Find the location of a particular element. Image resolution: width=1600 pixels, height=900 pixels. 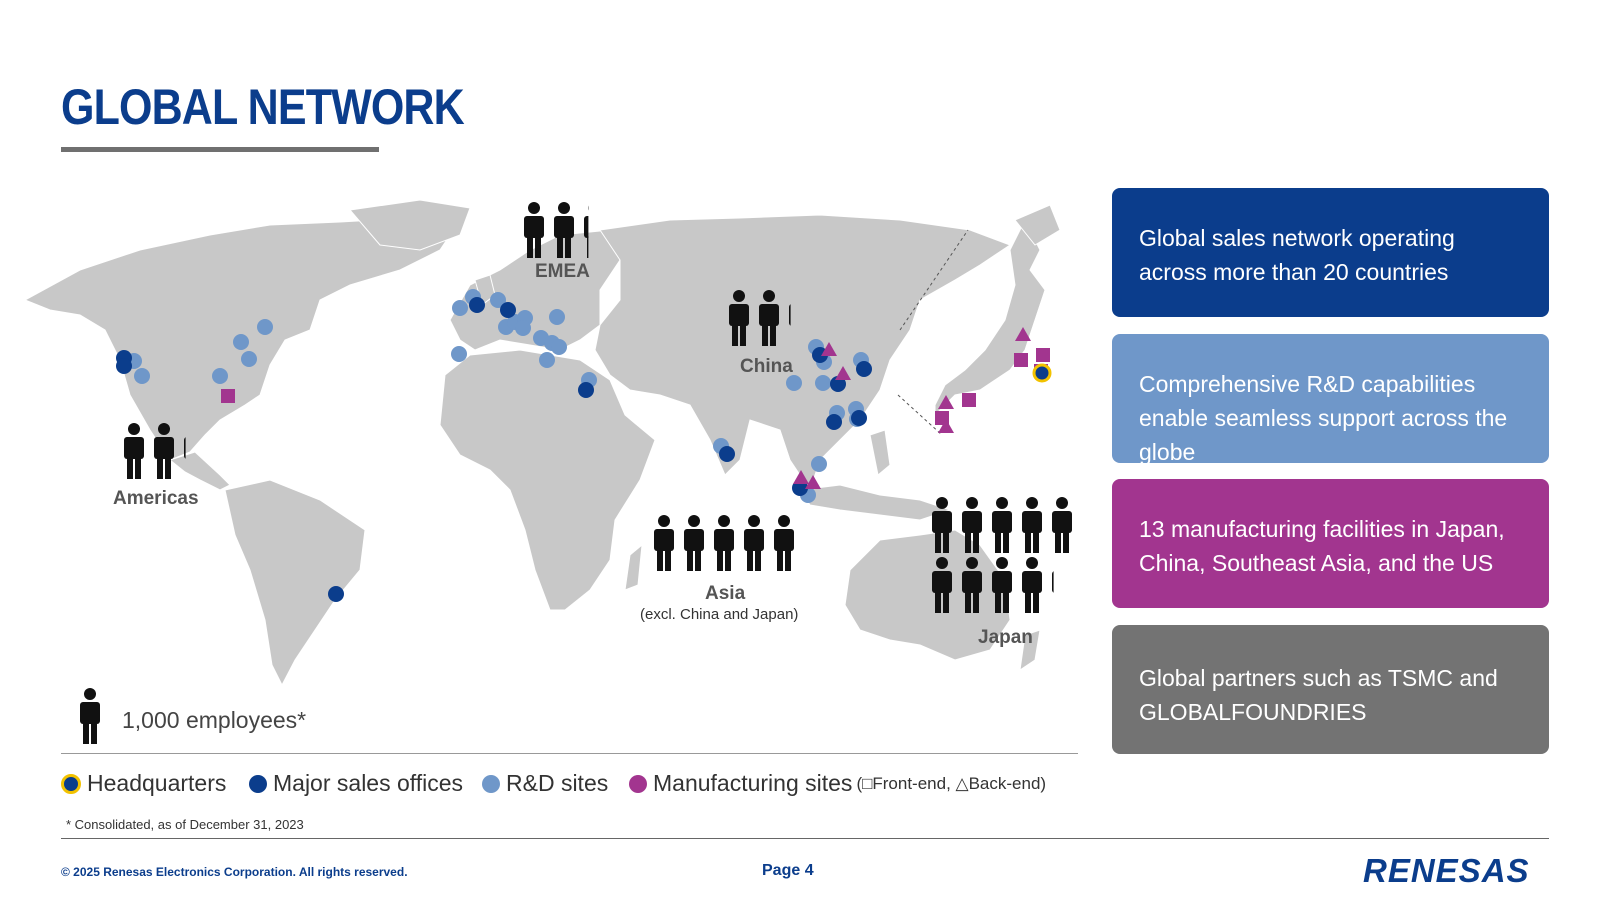

footnote: * Consolidated, as of December 31, 2023 is located at coordinates (185, 824).